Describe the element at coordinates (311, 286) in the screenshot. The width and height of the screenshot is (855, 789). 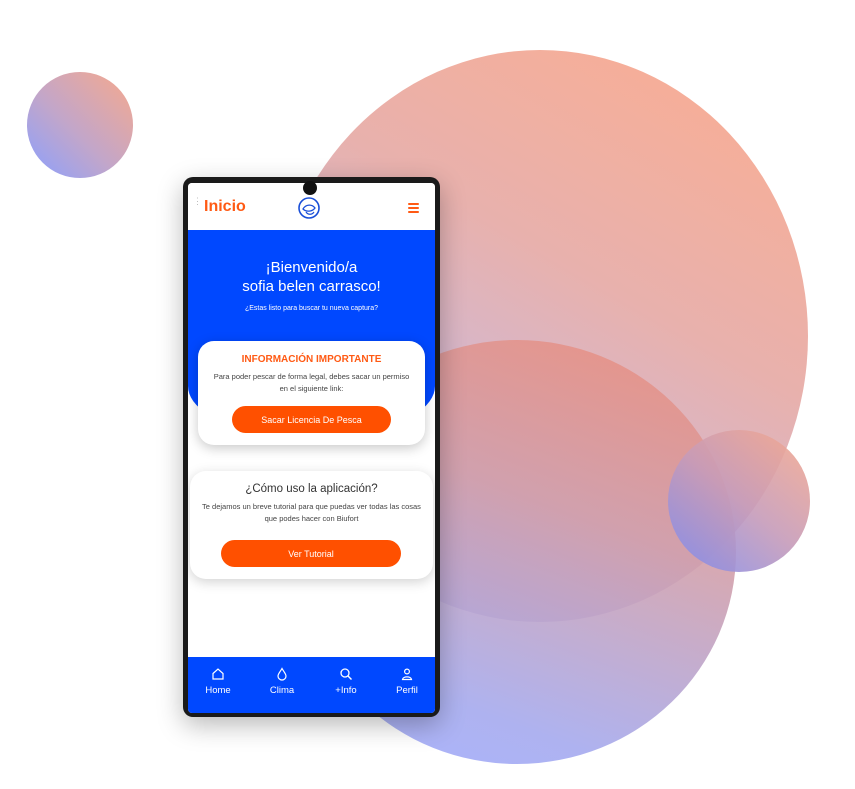
I see `welcome-line-2: sofia belen carrasco!` at that location.